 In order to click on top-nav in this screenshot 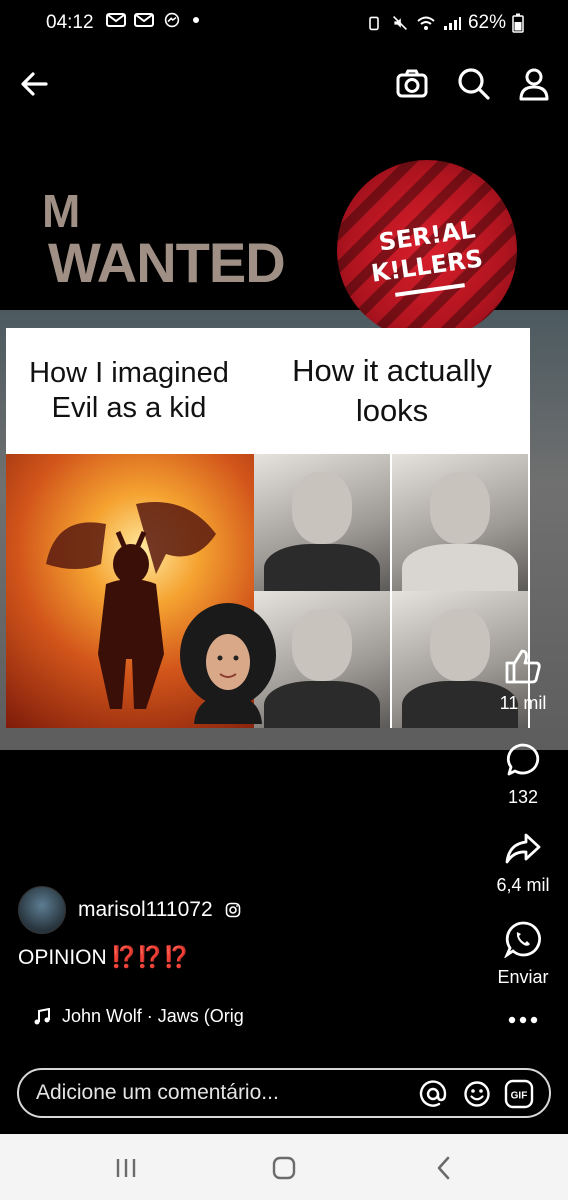, I will do `click(284, 84)`.